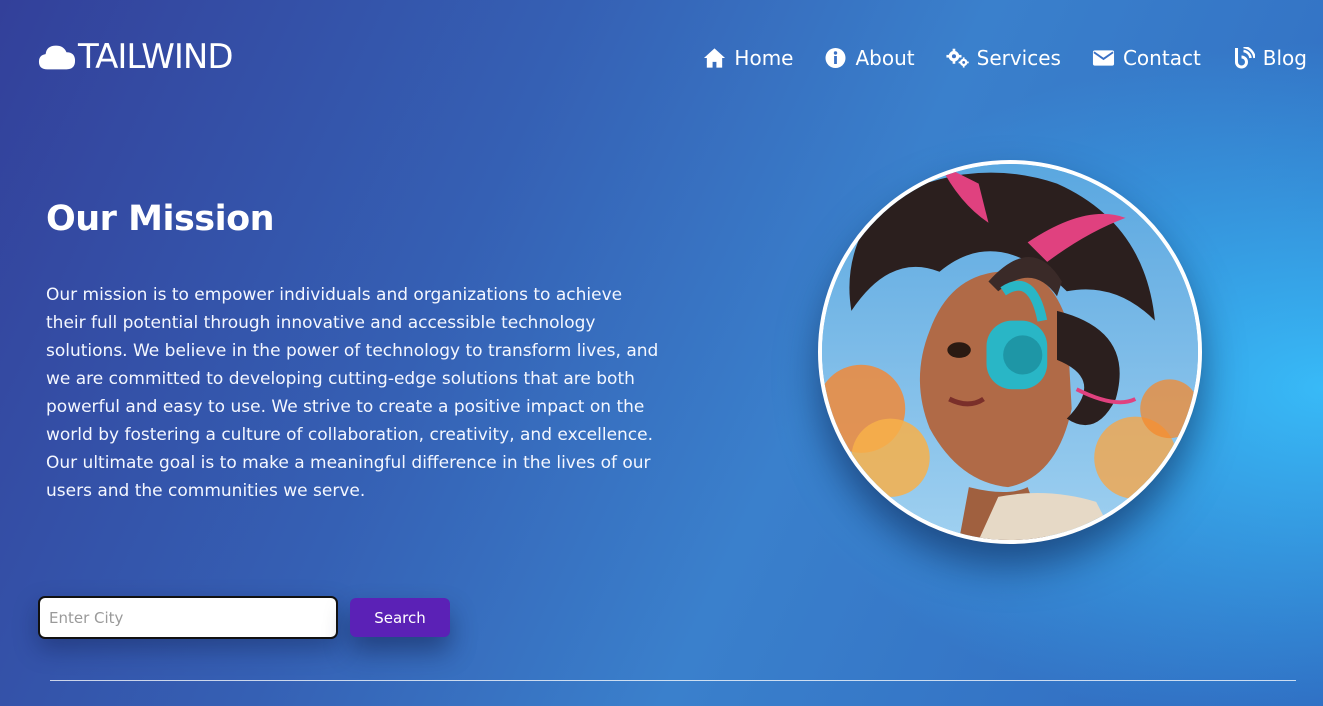 This screenshot has width=1323, height=706. Describe the element at coordinates (764, 58) in the screenshot. I see `nav-home-label: Home` at that location.